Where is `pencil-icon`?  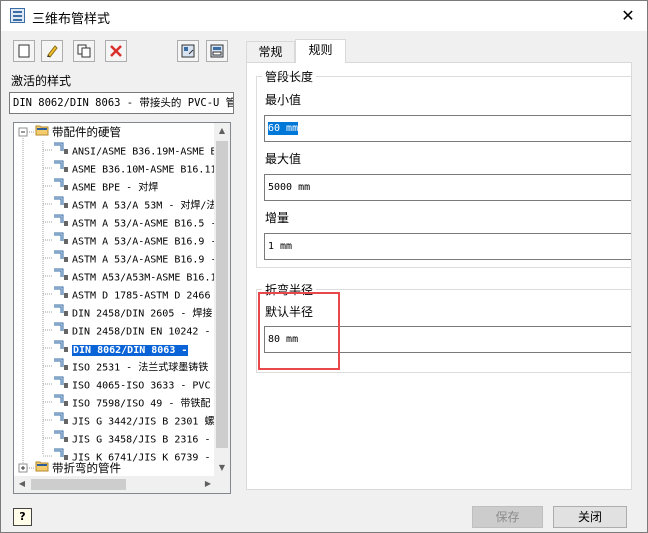
pencil-icon is located at coordinates (52, 51).